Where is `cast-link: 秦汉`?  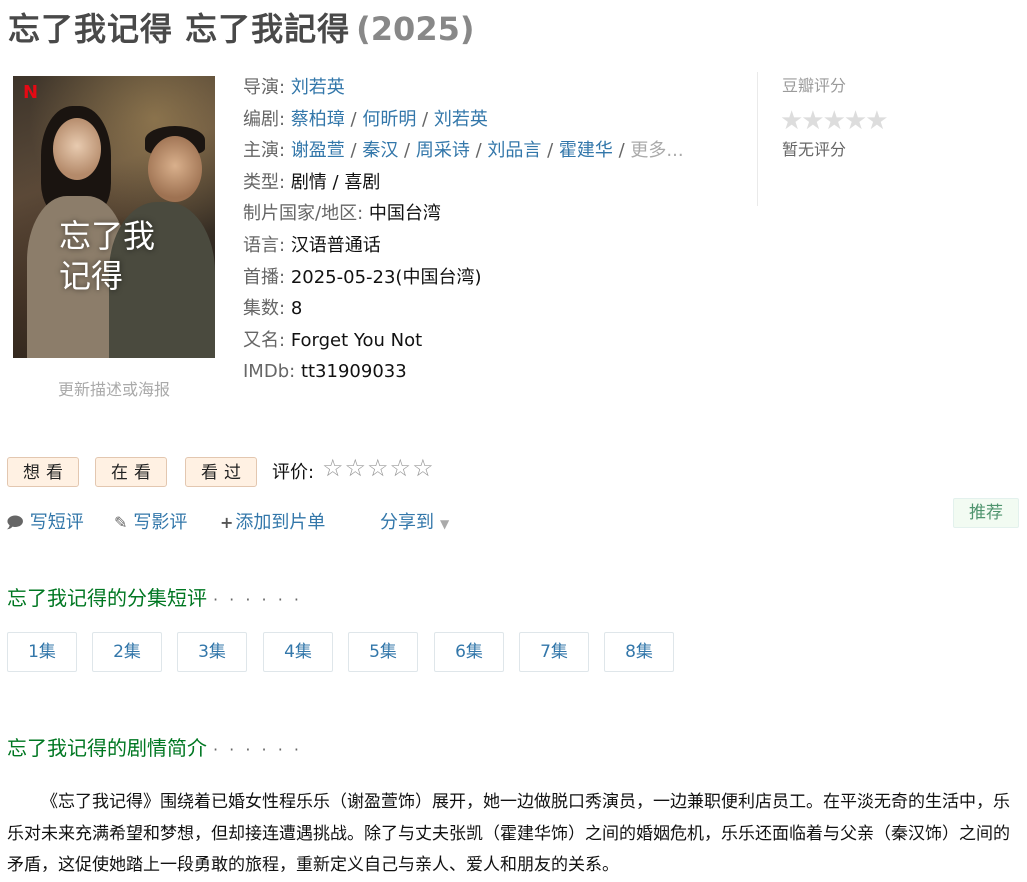 cast-link: 秦汉 is located at coordinates (380, 150).